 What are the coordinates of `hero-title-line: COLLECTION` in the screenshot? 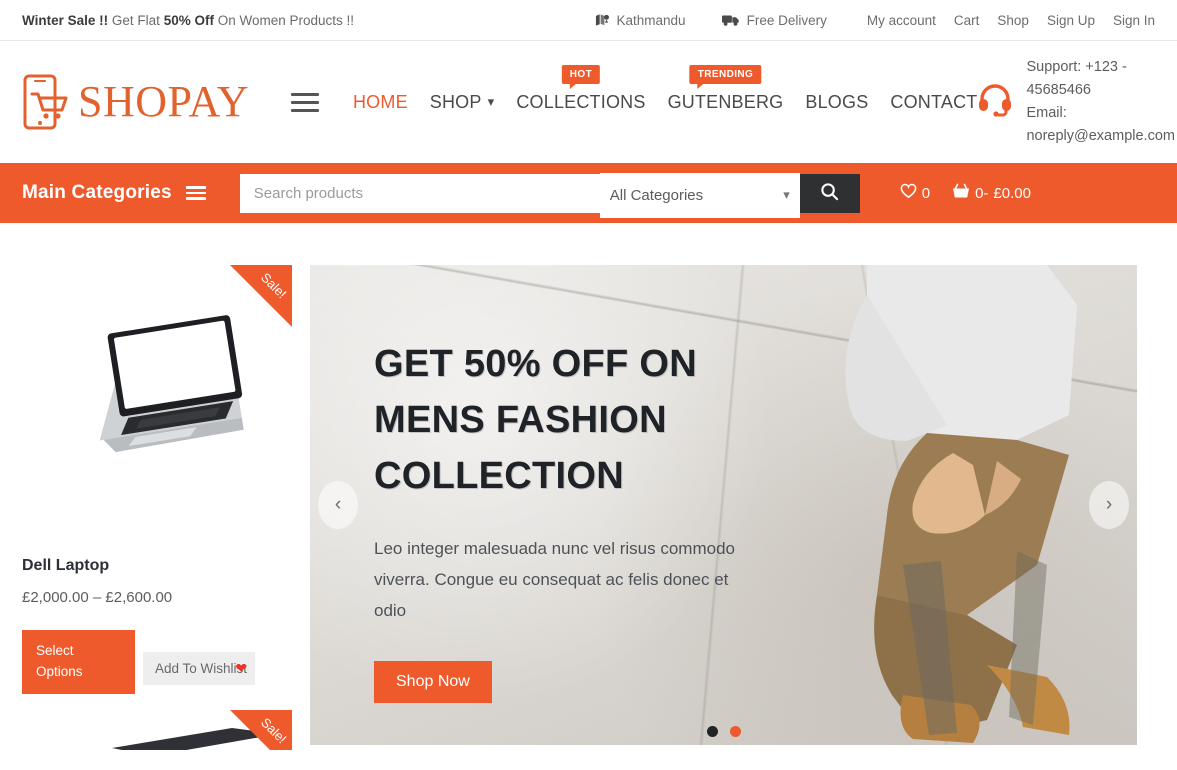 It's located at (499, 475).